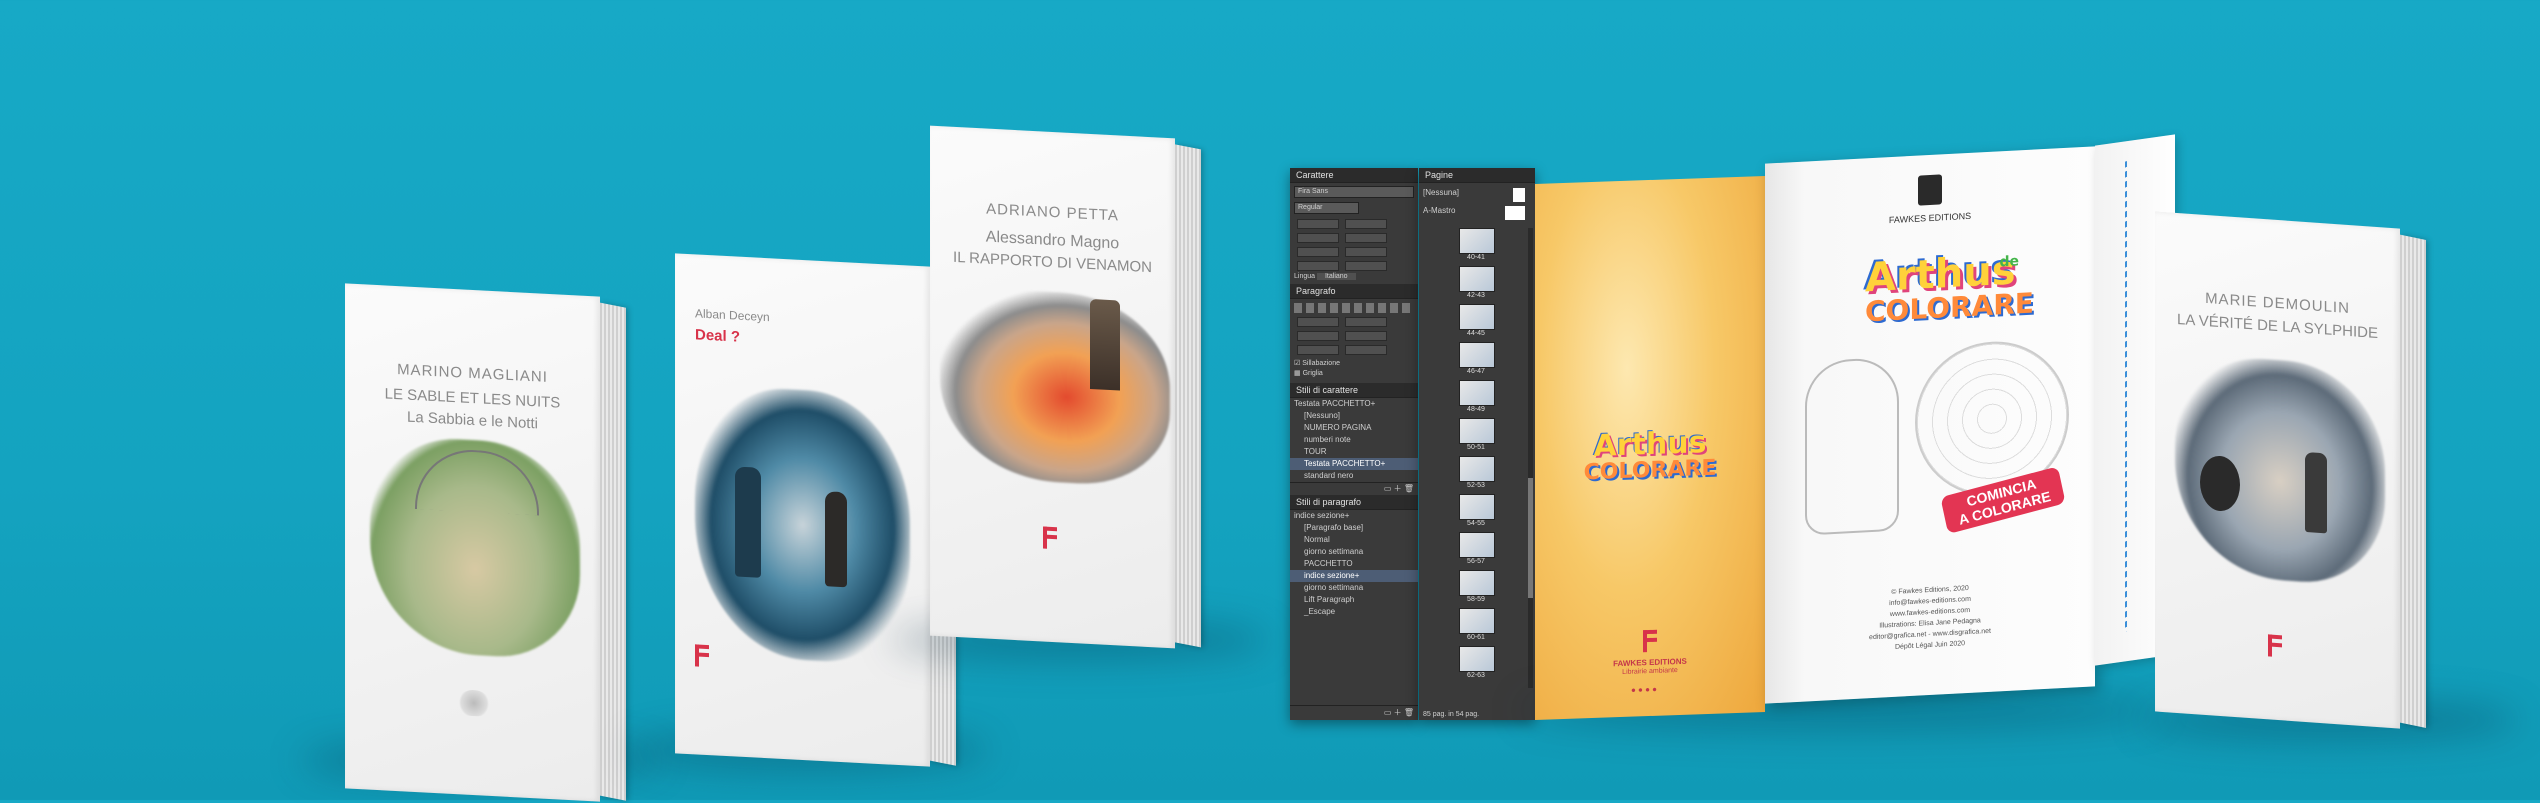 The height and width of the screenshot is (803, 2540). I want to click on para-styles-toolbar: ▭ ＋ 🗑, so click(1354, 712).